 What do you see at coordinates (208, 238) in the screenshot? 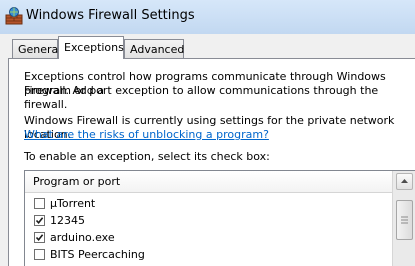
I see `list-item: arduino.exe` at bounding box center [208, 238].